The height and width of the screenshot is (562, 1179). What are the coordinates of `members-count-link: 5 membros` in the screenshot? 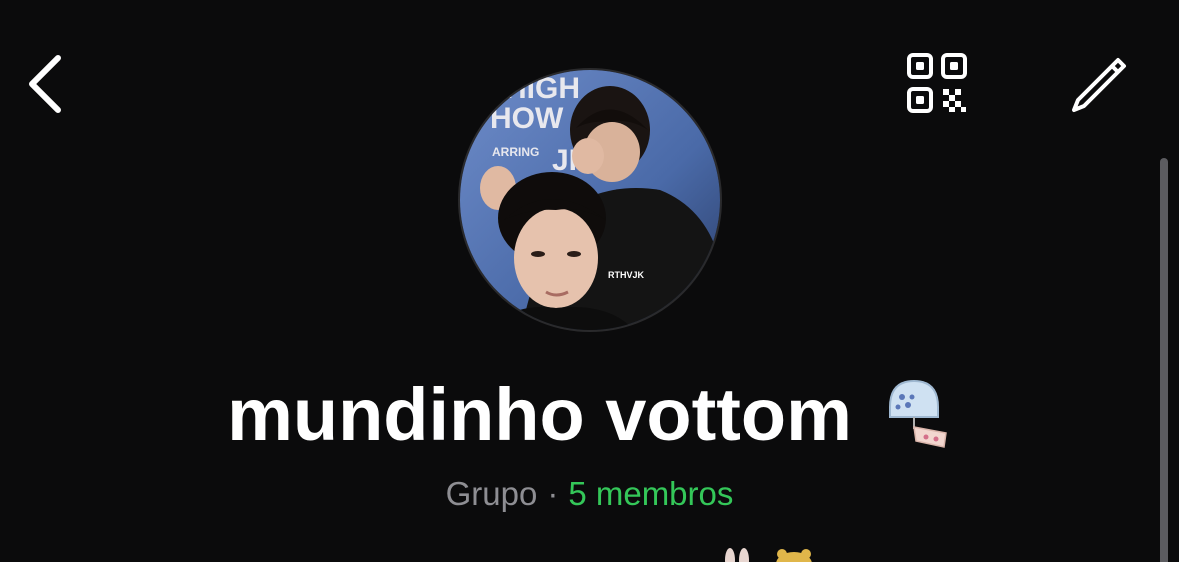 It's located at (650, 493).